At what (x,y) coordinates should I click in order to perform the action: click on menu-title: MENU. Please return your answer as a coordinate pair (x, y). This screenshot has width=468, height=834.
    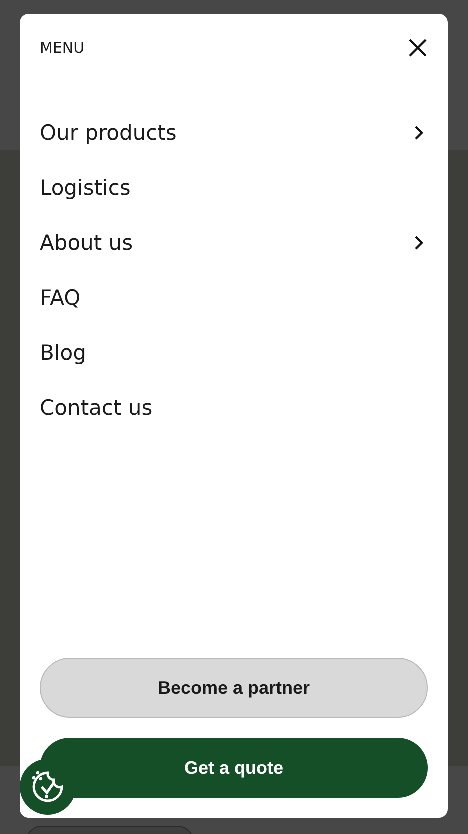
    Looking at the image, I should click on (62, 48).